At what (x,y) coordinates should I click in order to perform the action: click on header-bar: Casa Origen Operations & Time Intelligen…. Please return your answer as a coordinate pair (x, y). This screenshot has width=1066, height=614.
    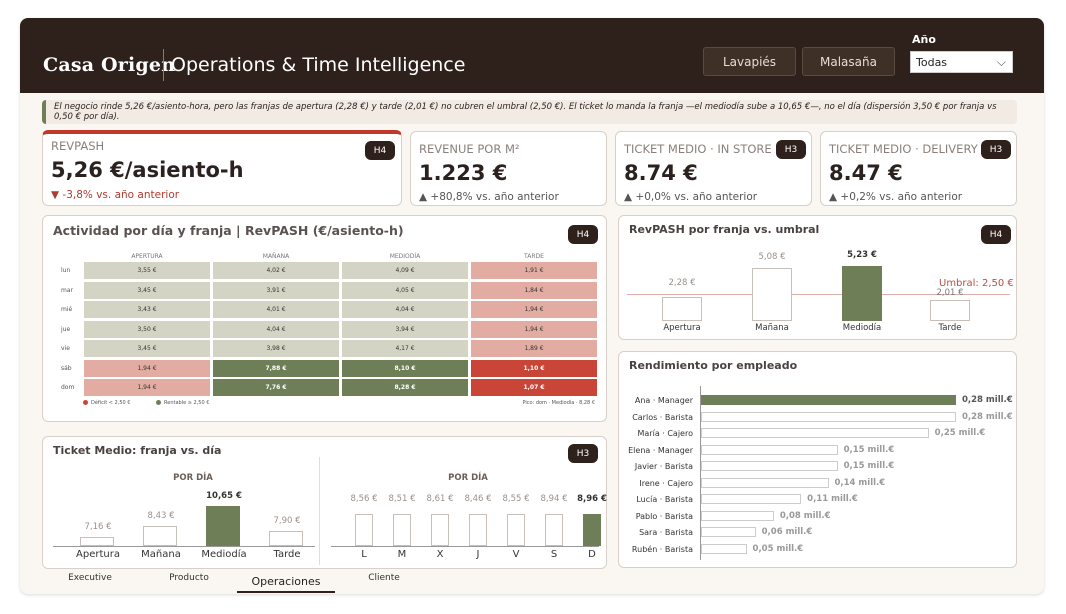
    Looking at the image, I should click on (532, 55).